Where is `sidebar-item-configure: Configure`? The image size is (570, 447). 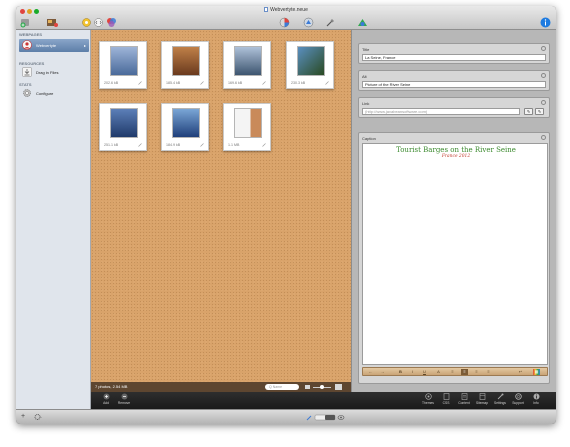
sidebar-item-configure: Configure is located at coordinates (54, 93).